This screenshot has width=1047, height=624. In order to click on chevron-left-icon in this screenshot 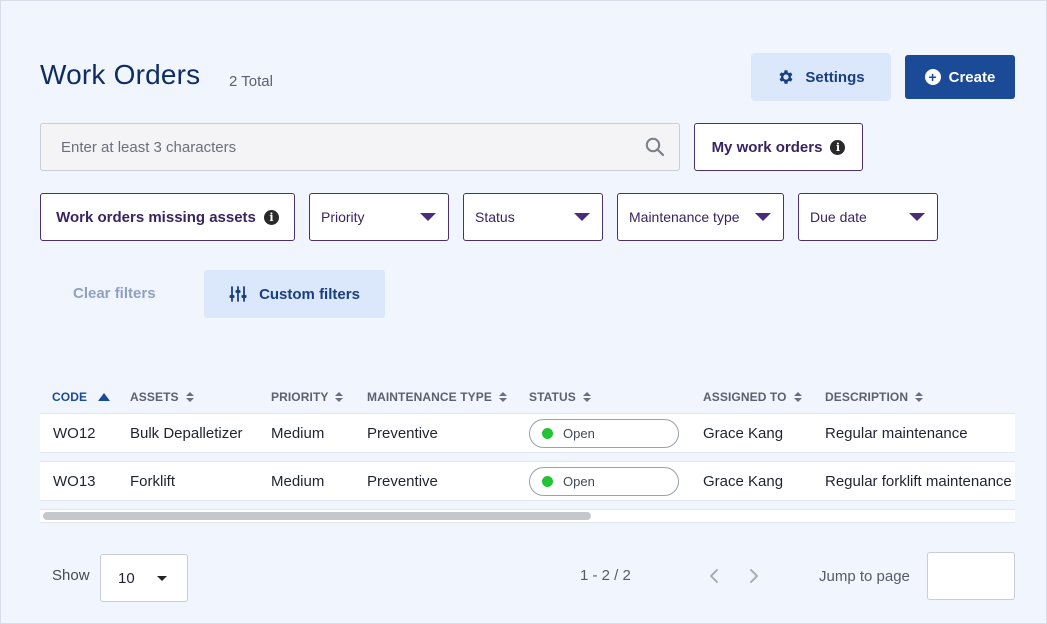, I will do `click(714, 576)`.